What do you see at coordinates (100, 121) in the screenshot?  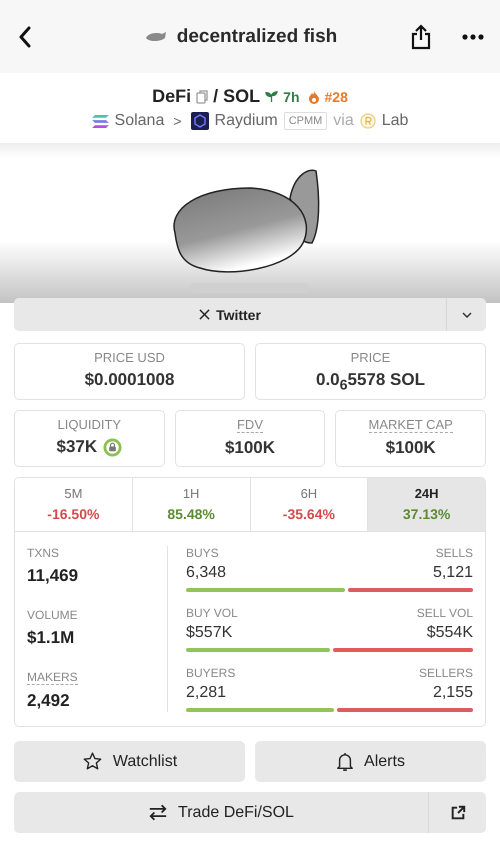 I see `solana-icon` at bounding box center [100, 121].